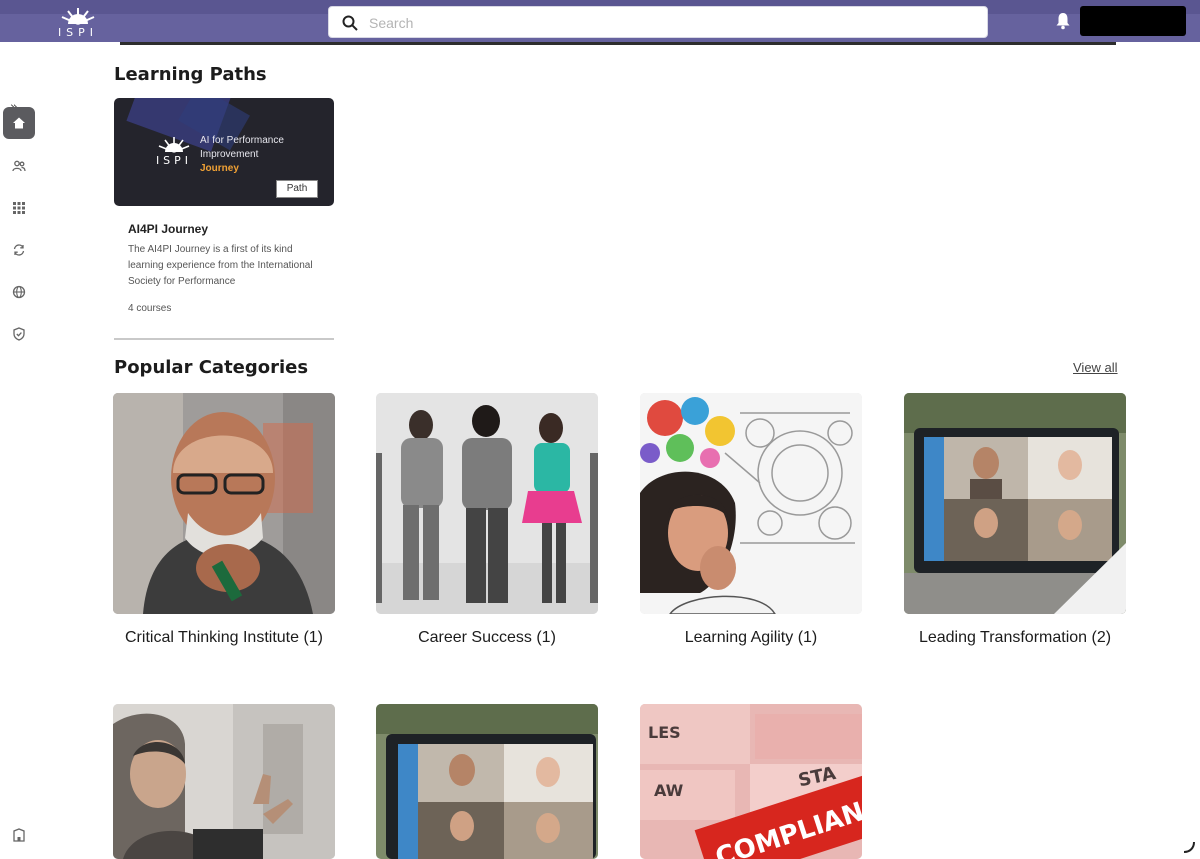  What do you see at coordinates (1133, 21) in the screenshot?
I see `profile-menu-button` at bounding box center [1133, 21].